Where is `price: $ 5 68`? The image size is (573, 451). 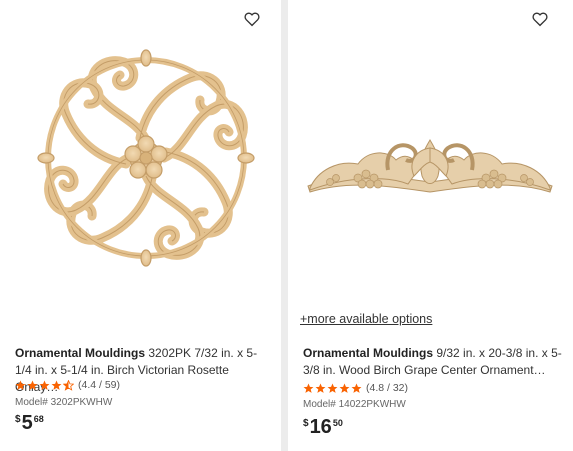 price: $ 5 68 is located at coordinates (29, 423).